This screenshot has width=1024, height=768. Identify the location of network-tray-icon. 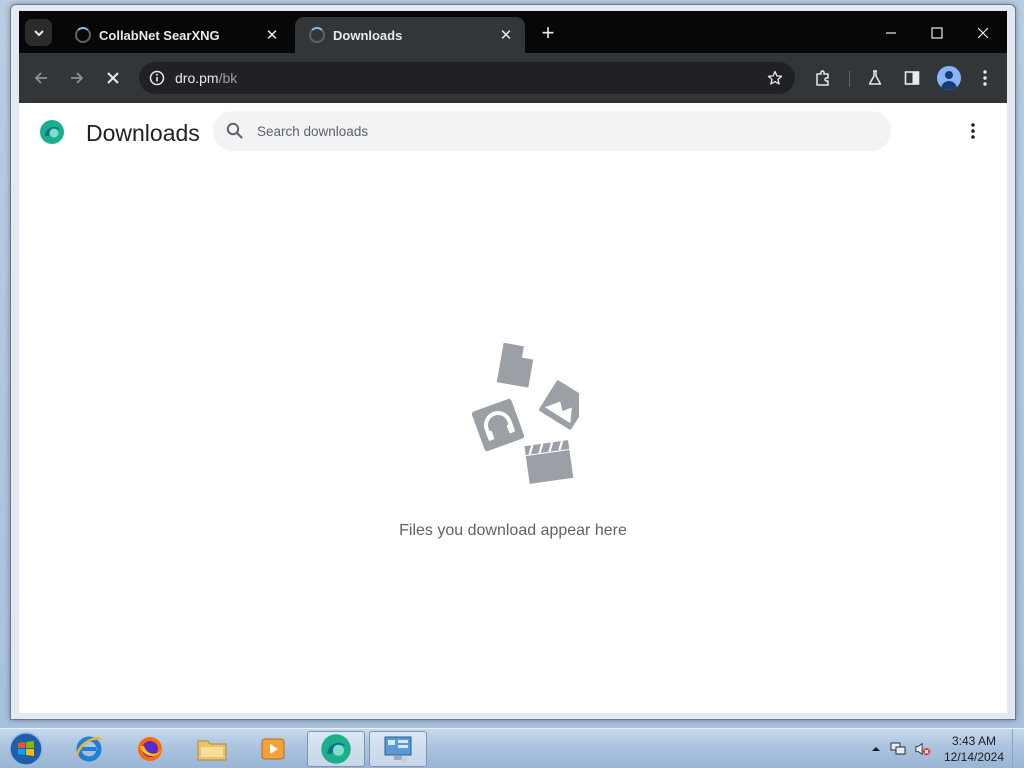
(898, 749).